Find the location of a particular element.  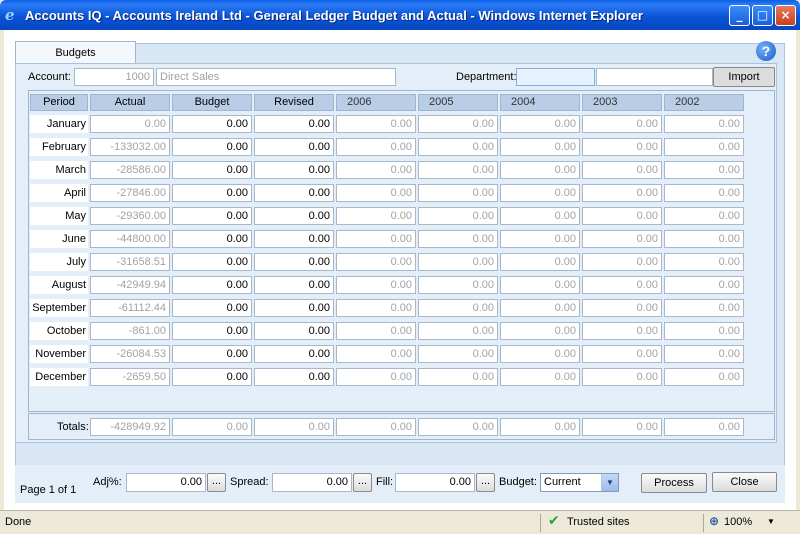

zoom-icon: ⊕ is located at coordinates (714, 521).